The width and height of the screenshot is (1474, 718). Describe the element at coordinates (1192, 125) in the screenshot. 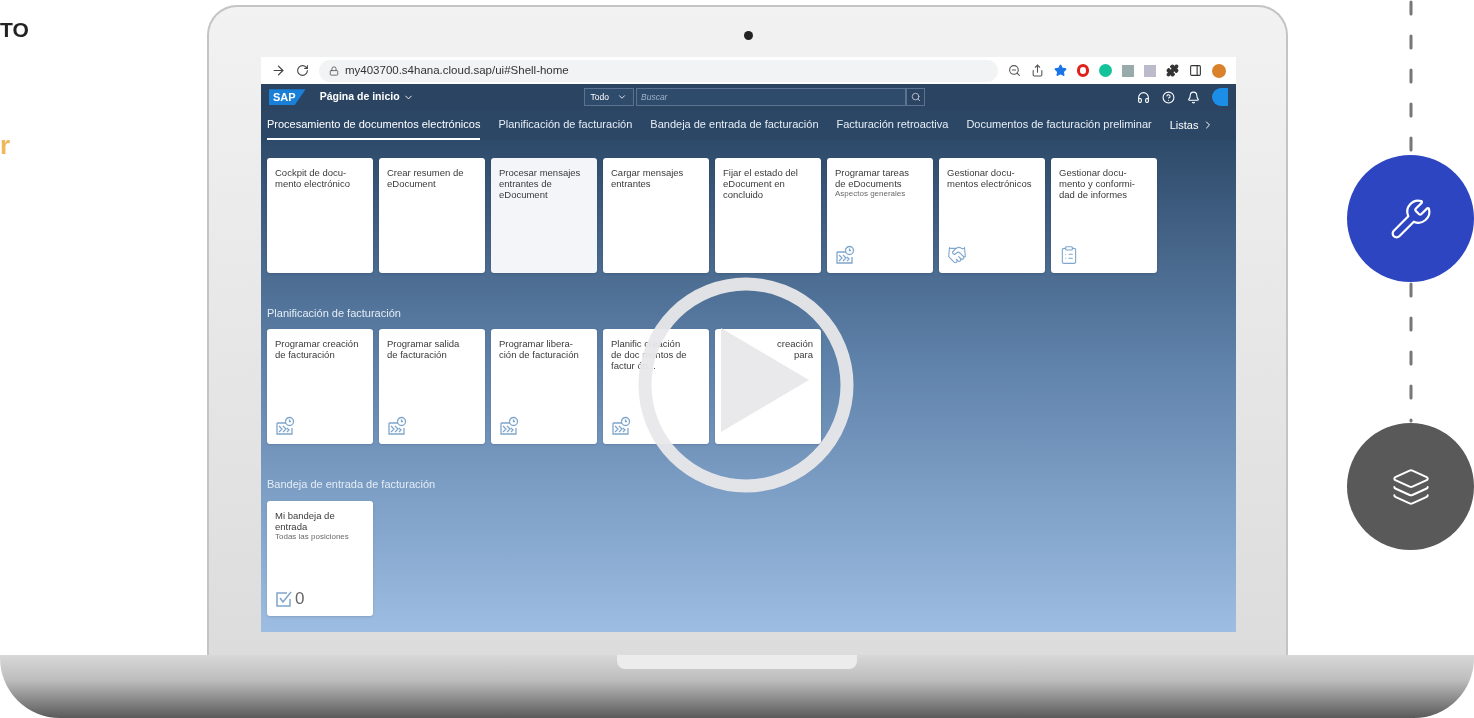

I see `more-tabs-button: Listas` at that location.